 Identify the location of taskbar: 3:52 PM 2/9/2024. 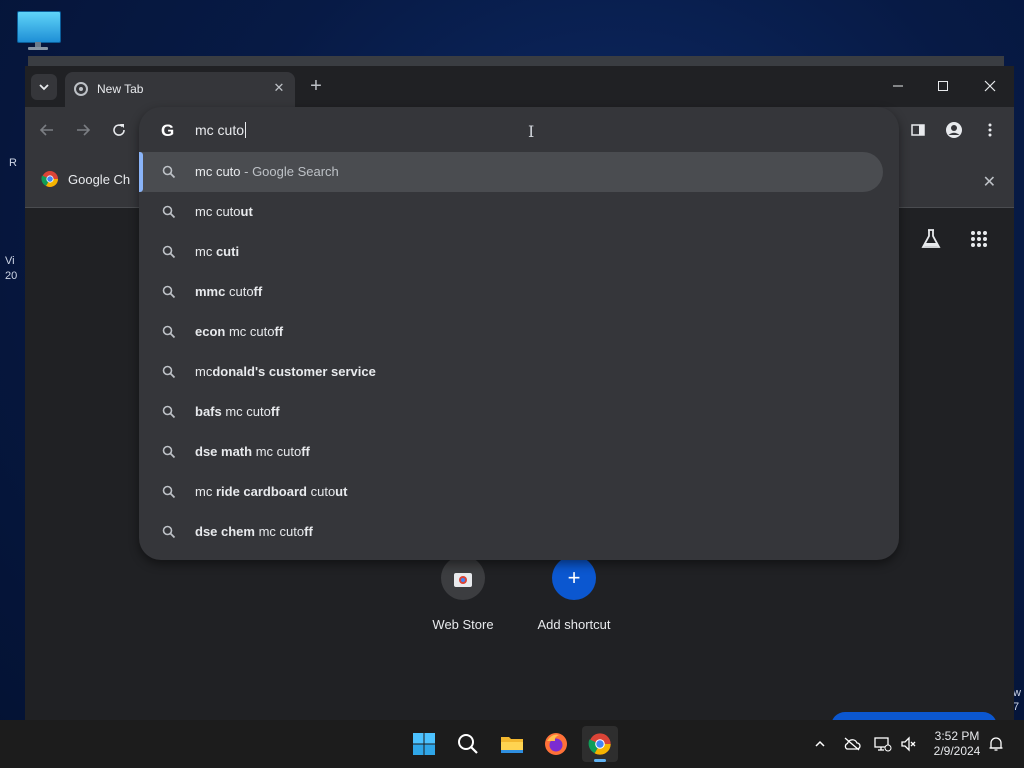
(512, 744).